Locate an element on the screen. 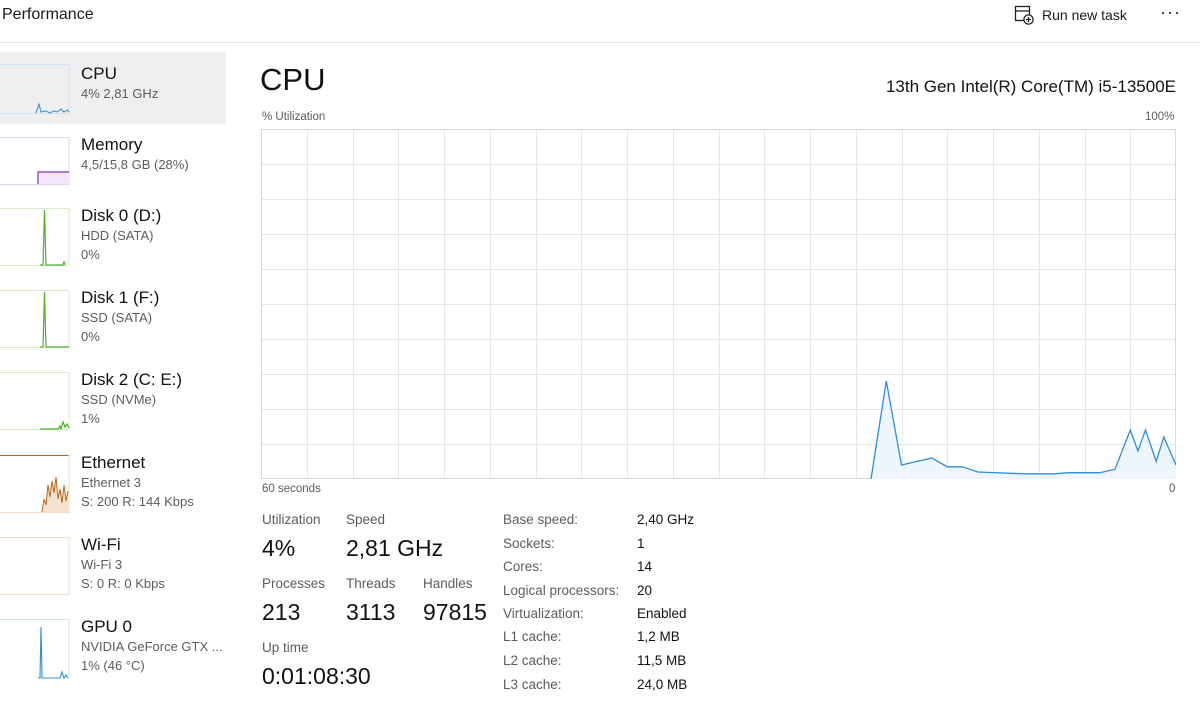  sidebar-item-disk-1: Disk 1 (F:) SSD (SATA) 0% is located at coordinates (113, 316).